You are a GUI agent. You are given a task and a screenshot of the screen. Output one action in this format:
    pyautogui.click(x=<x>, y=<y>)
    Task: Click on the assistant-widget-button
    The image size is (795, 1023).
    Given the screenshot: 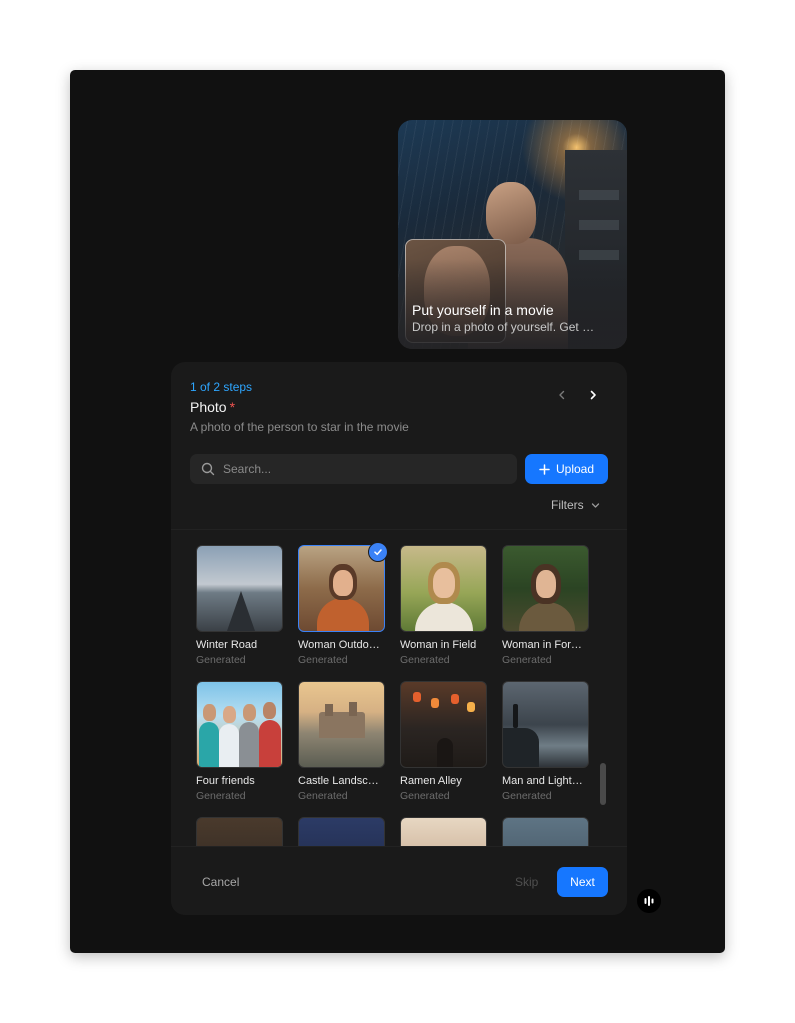 What is the action you would take?
    pyautogui.click(x=649, y=901)
    